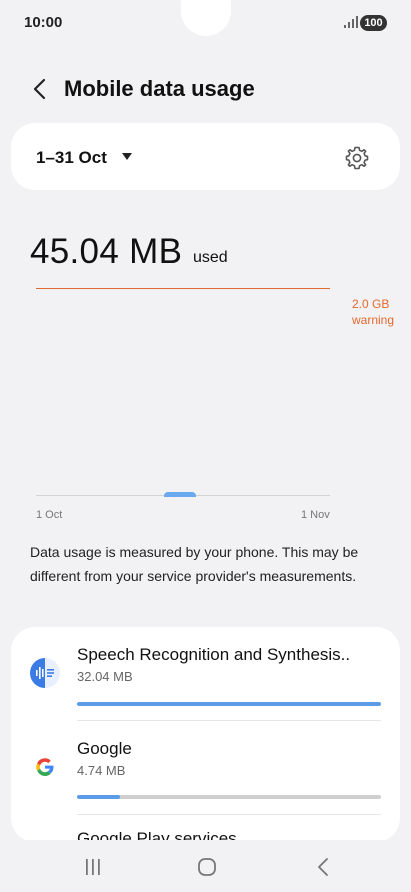 The width and height of the screenshot is (411, 892). Describe the element at coordinates (104, 748) in the screenshot. I see `app-name: Google` at that location.